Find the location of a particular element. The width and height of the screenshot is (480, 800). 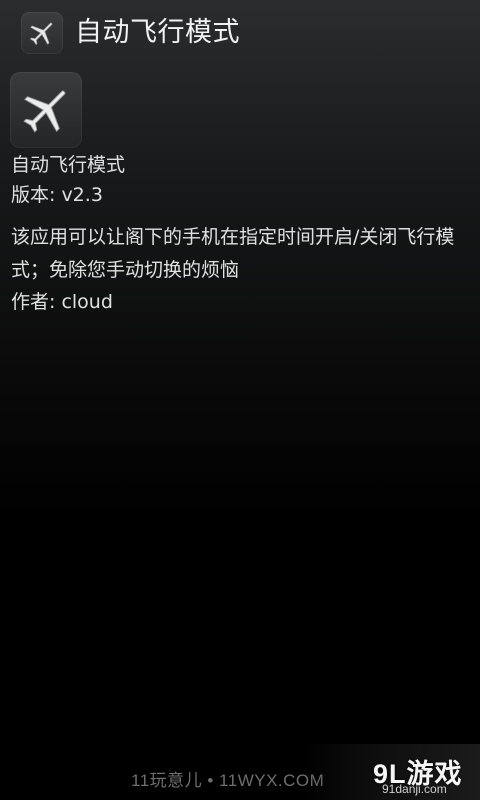

description-text: 该应用可以让阁下的手机在指定时间开启/关闭飞行模式；免除您手动切换的烦恼 is located at coordinates (233, 253).